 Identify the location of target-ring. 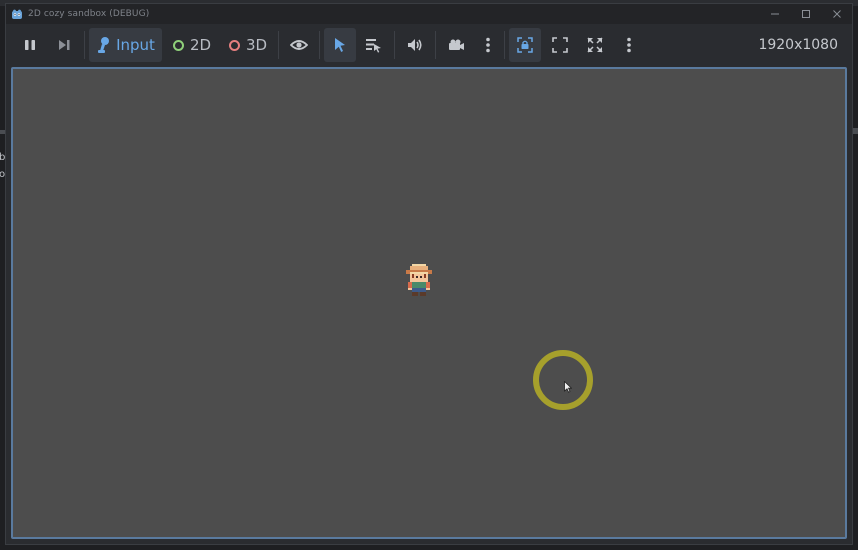
(563, 380).